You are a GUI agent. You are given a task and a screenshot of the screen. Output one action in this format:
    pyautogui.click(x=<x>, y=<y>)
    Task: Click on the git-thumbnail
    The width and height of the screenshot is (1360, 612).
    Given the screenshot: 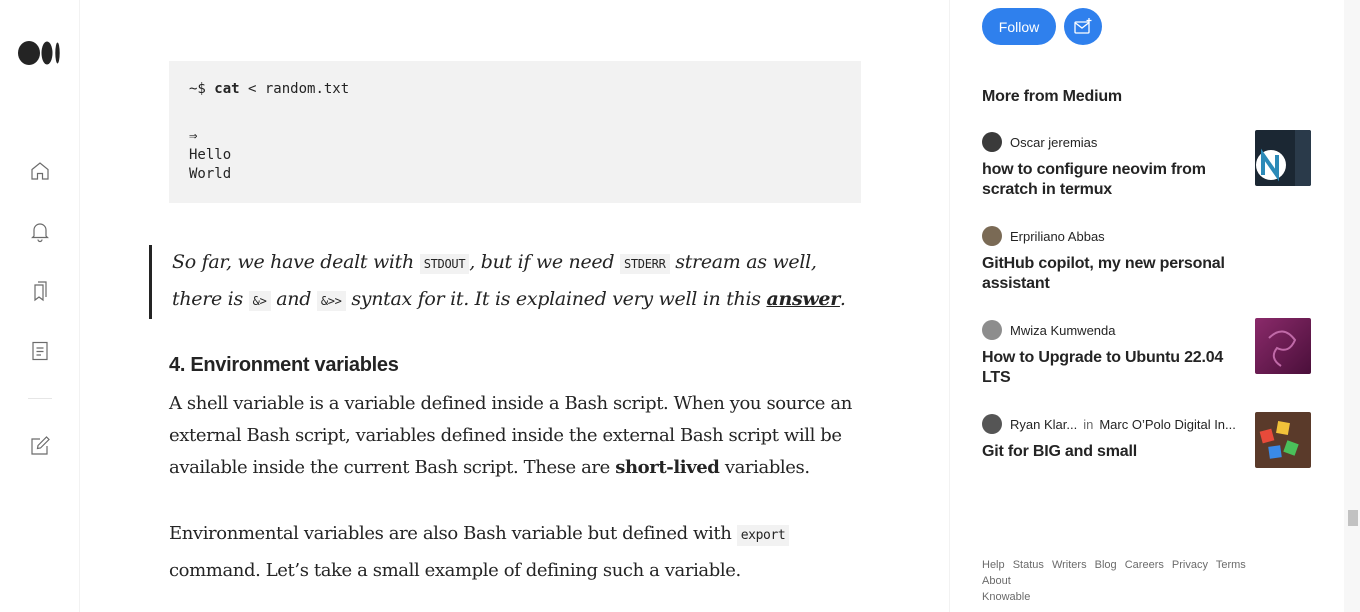 What is the action you would take?
    pyautogui.click(x=1283, y=440)
    